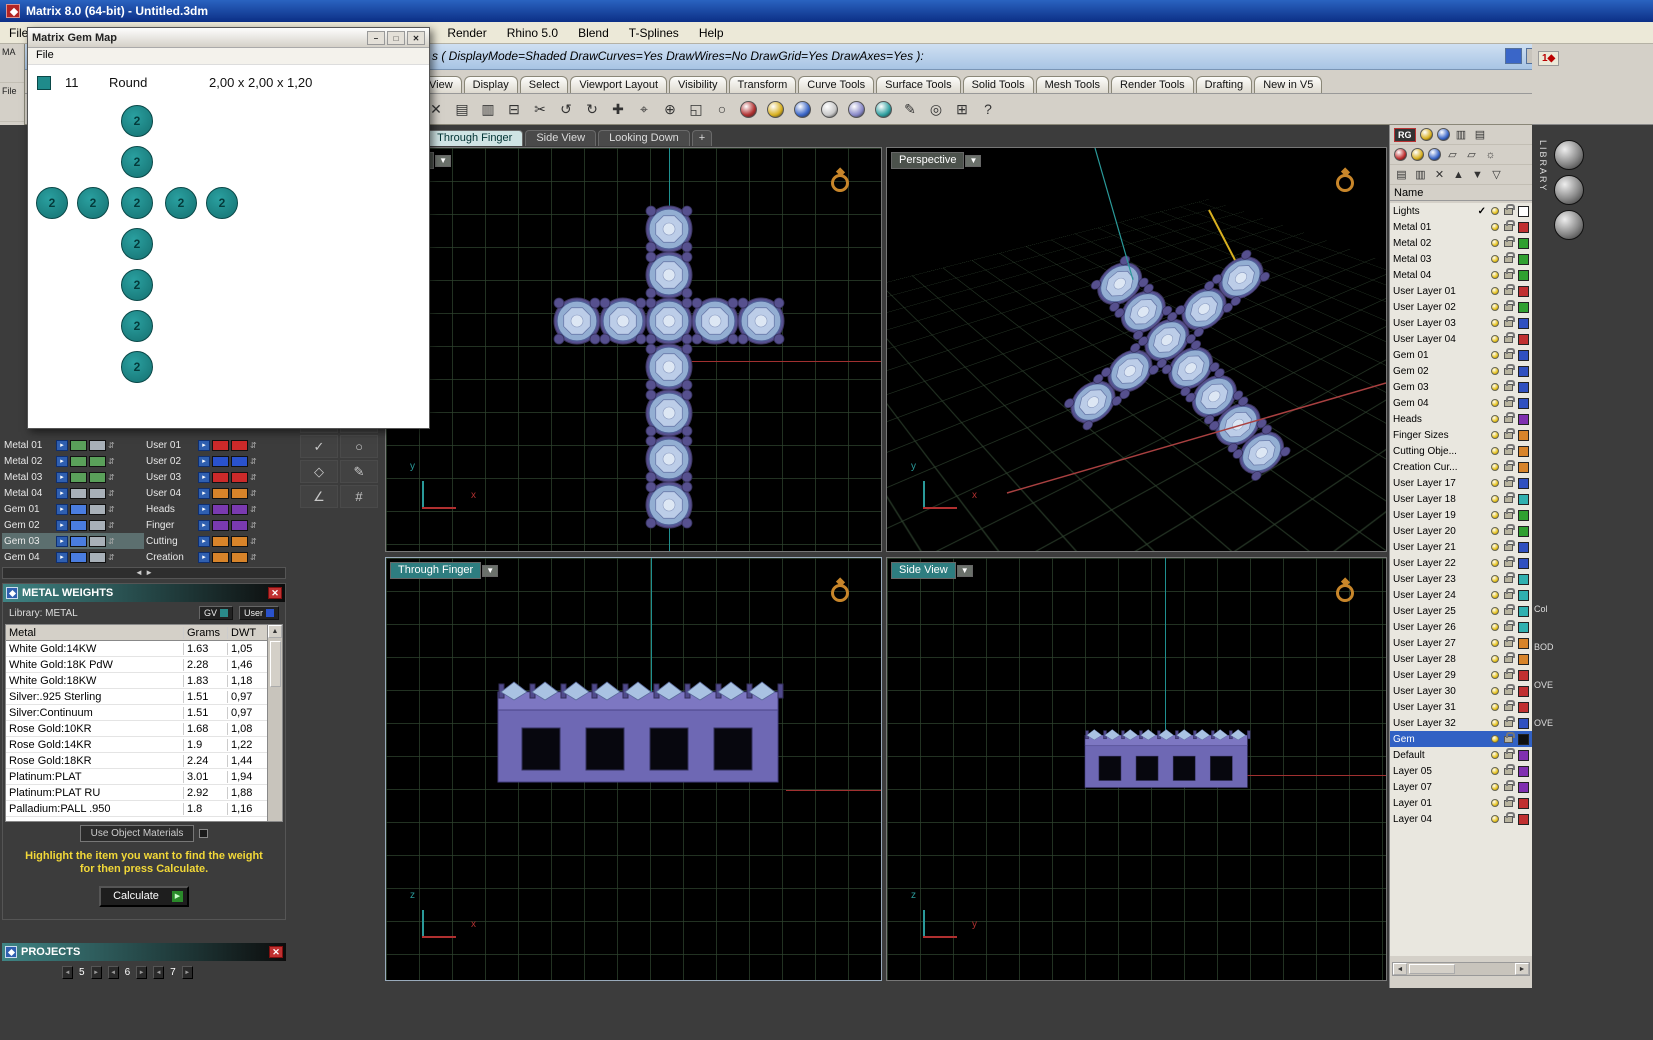 The height and width of the screenshot is (1040, 1653). Describe the element at coordinates (1461, 134) in the screenshot. I see `panel-tab-layers: ▥` at that location.